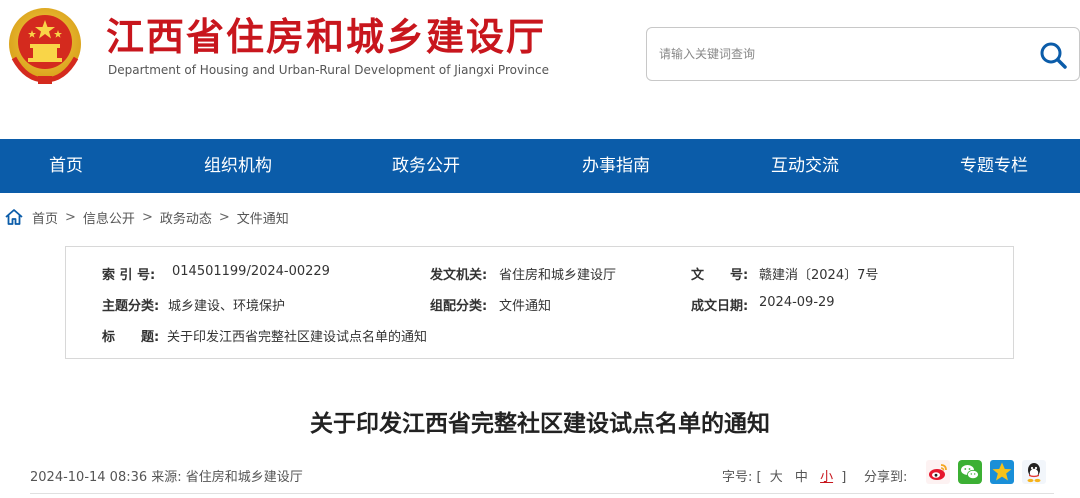  What do you see at coordinates (616, 166) in the screenshot?
I see `nav-item-service-guide: 办事指南` at bounding box center [616, 166].